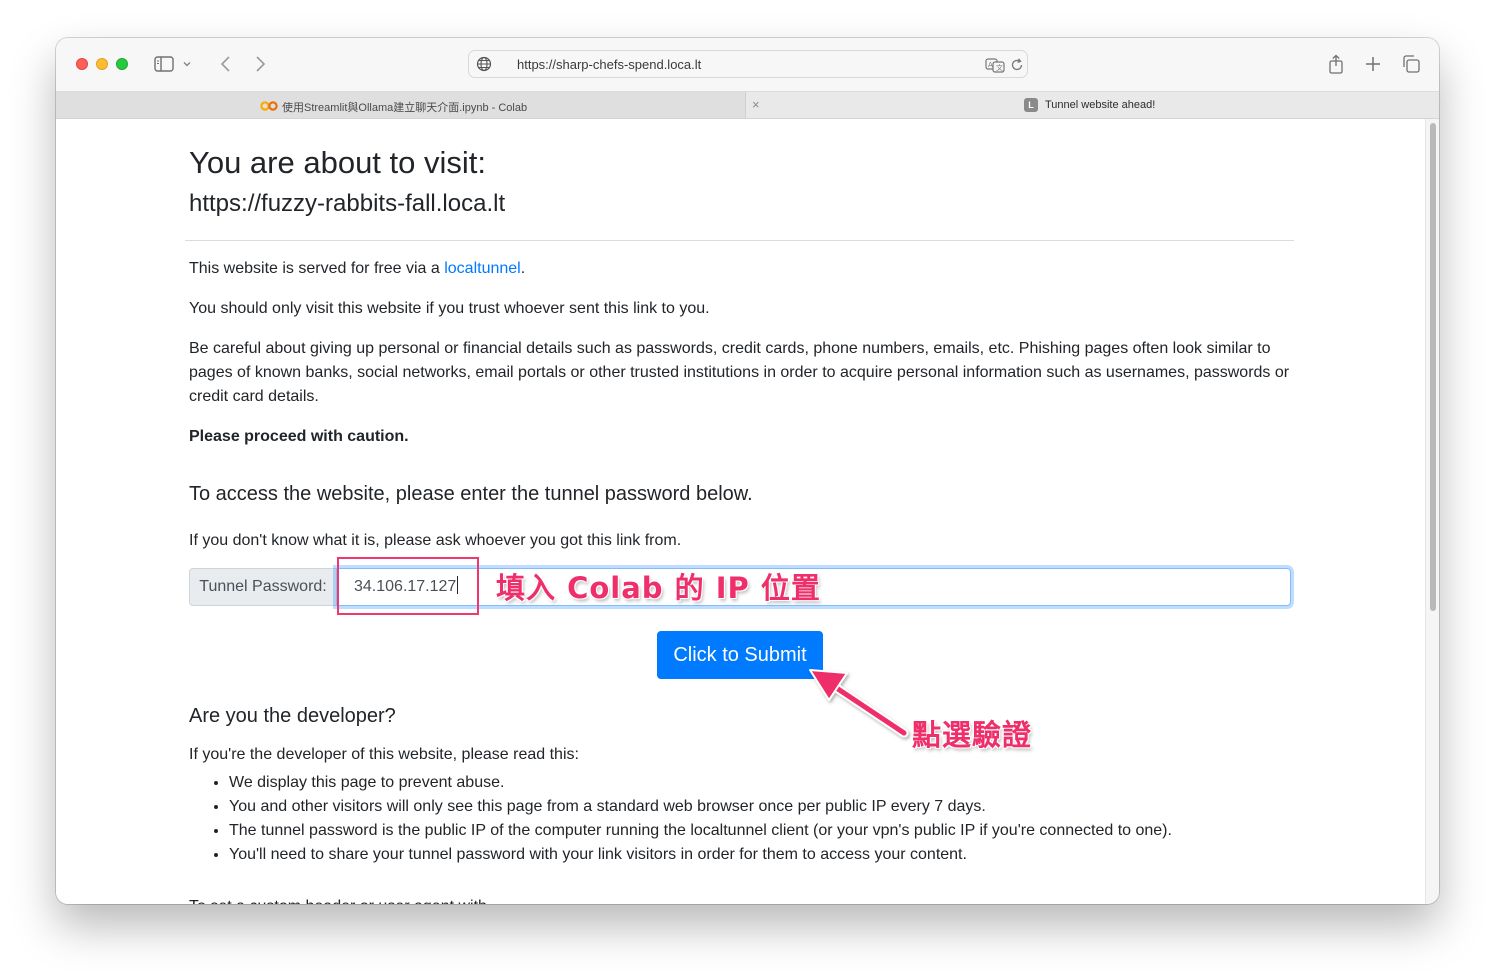  Describe the element at coordinates (1373, 64) in the screenshot. I see `new-tab-icon` at that location.